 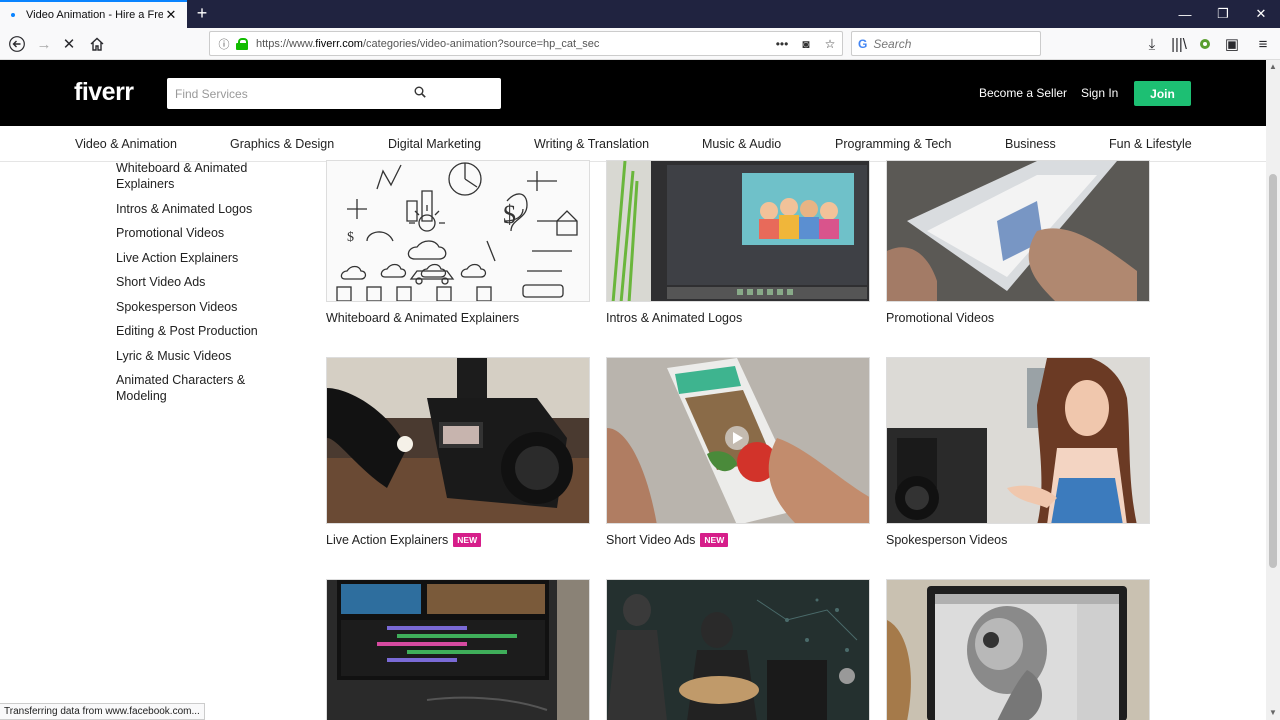 What do you see at coordinates (782, 44) in the screenshot?
I see `page-actions-icon: •••` at bounding box center [782, 44].